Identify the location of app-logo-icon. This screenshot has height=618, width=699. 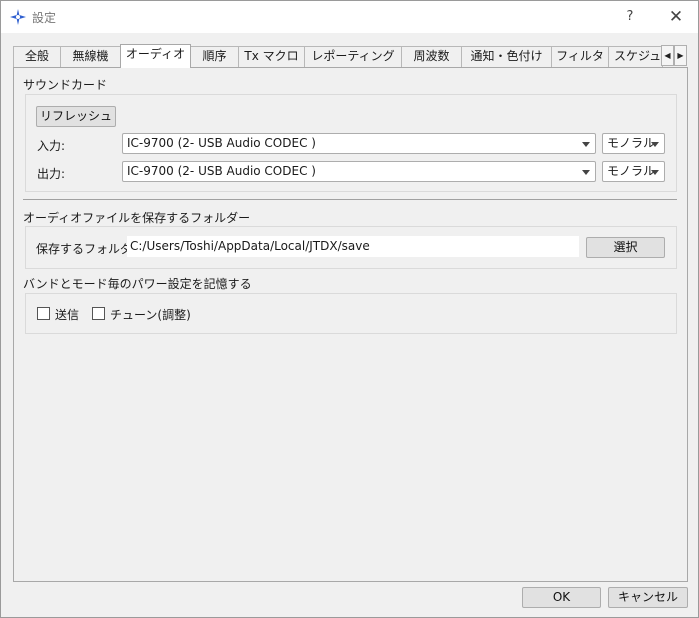
(18, 17).